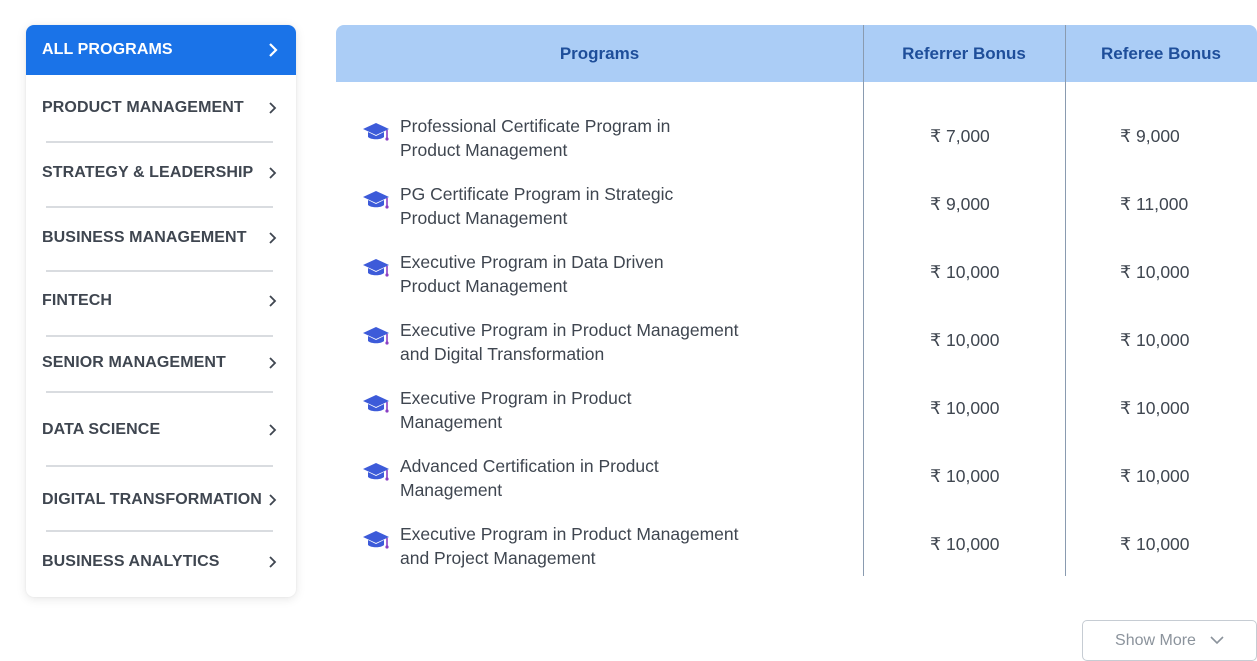 This screenshot has height=661, width=1257. I want to click on sidebar-item-digital-transformation: DIGITAL TRANSFORMATION, so click(161, 500).